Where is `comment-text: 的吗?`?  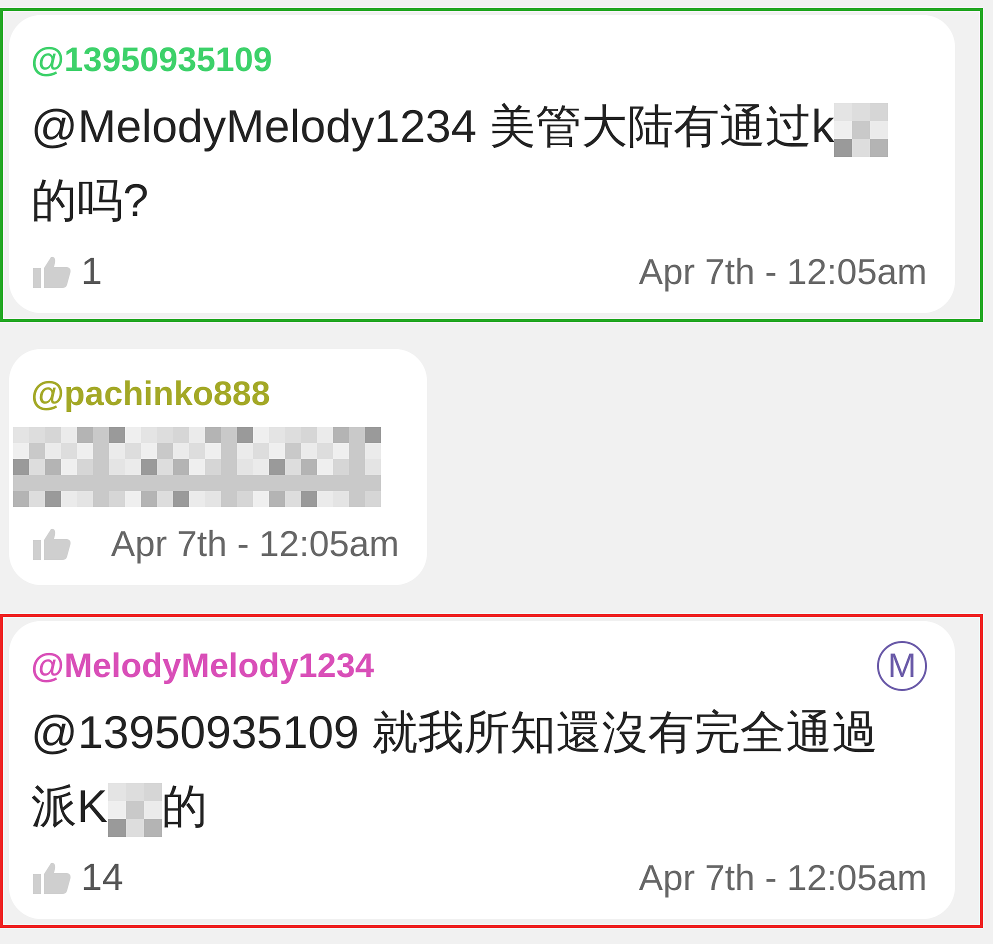 comment-text: 的吗? is located at coordinates (90, 200).